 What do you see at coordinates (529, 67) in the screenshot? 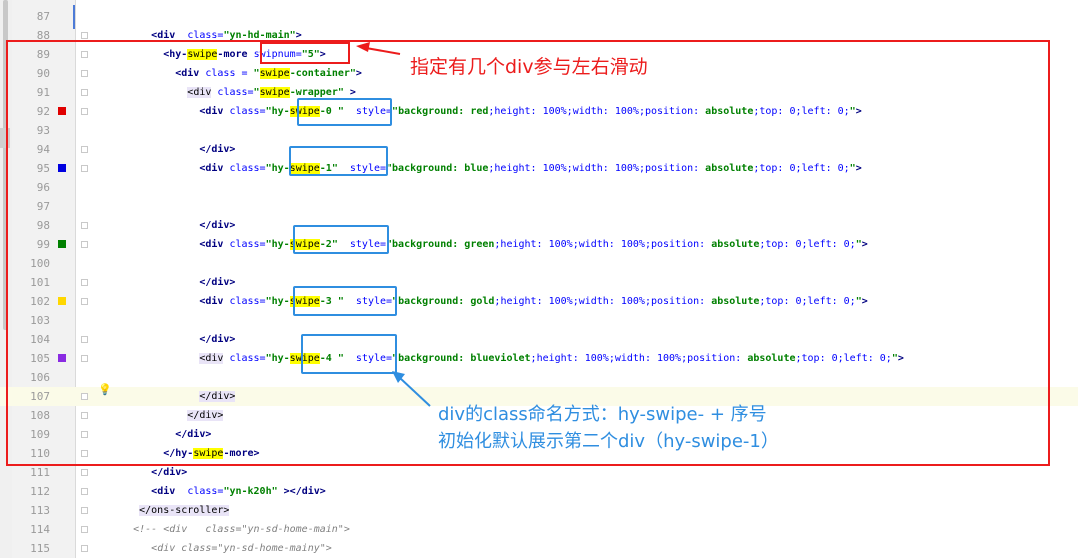
I see `swipnum-annotation: 指定有几个div参与左右滑动` at bounding box center [529, 67].